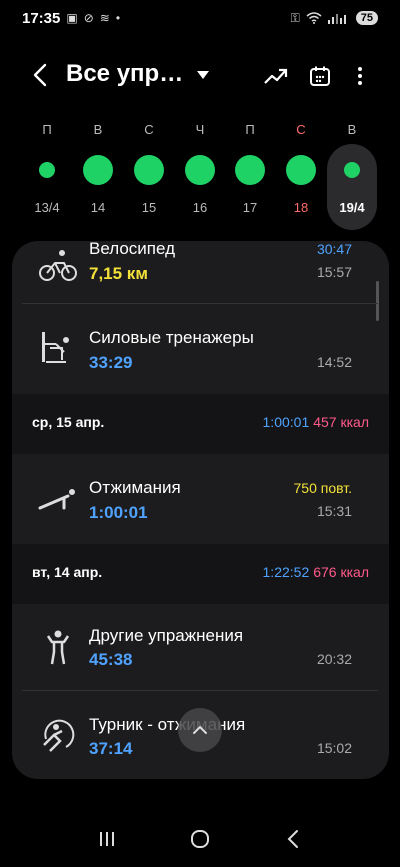  What do you see at coordinates (171, 337) in the screenshot?
I see `workout-name: Силовые тренажеры` at bounding box center [171, 337].